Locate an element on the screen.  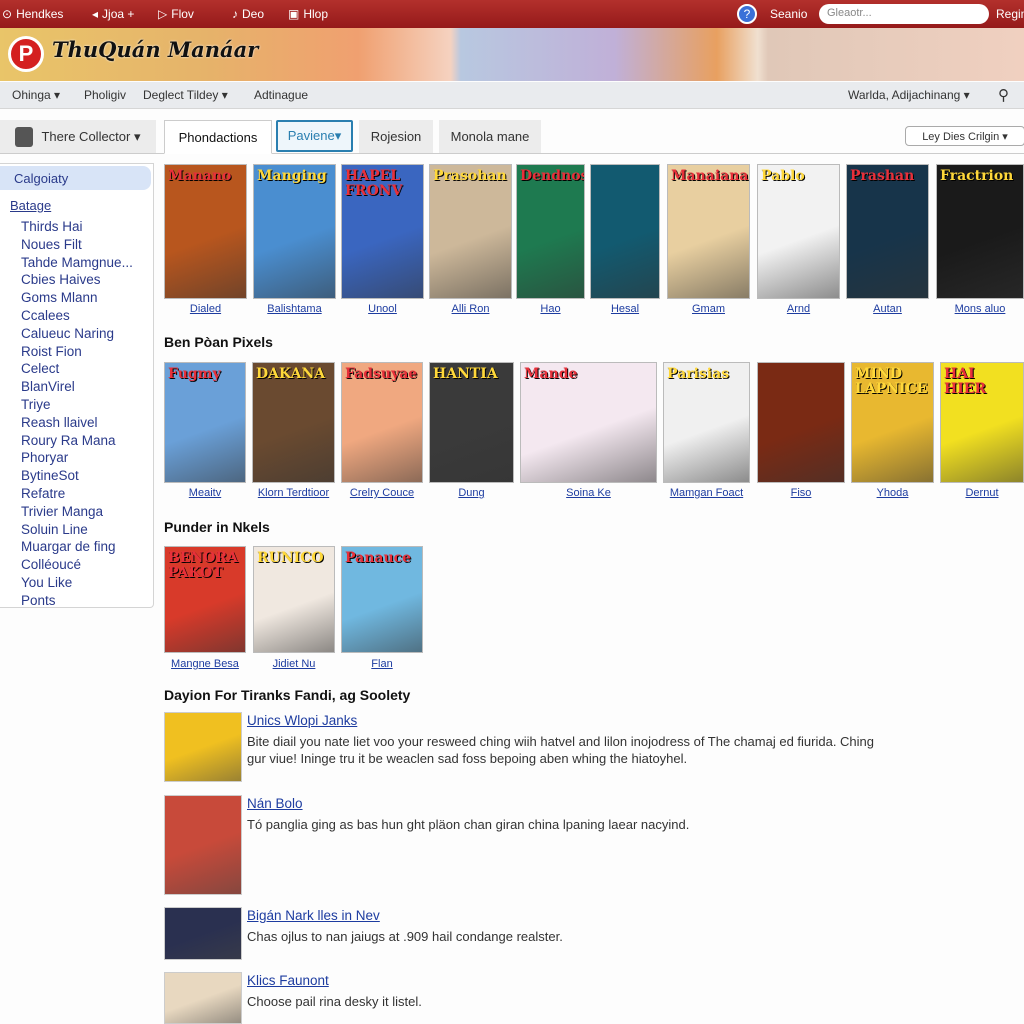
sidebar-item: Ponts is located at coordinates (38, 600).